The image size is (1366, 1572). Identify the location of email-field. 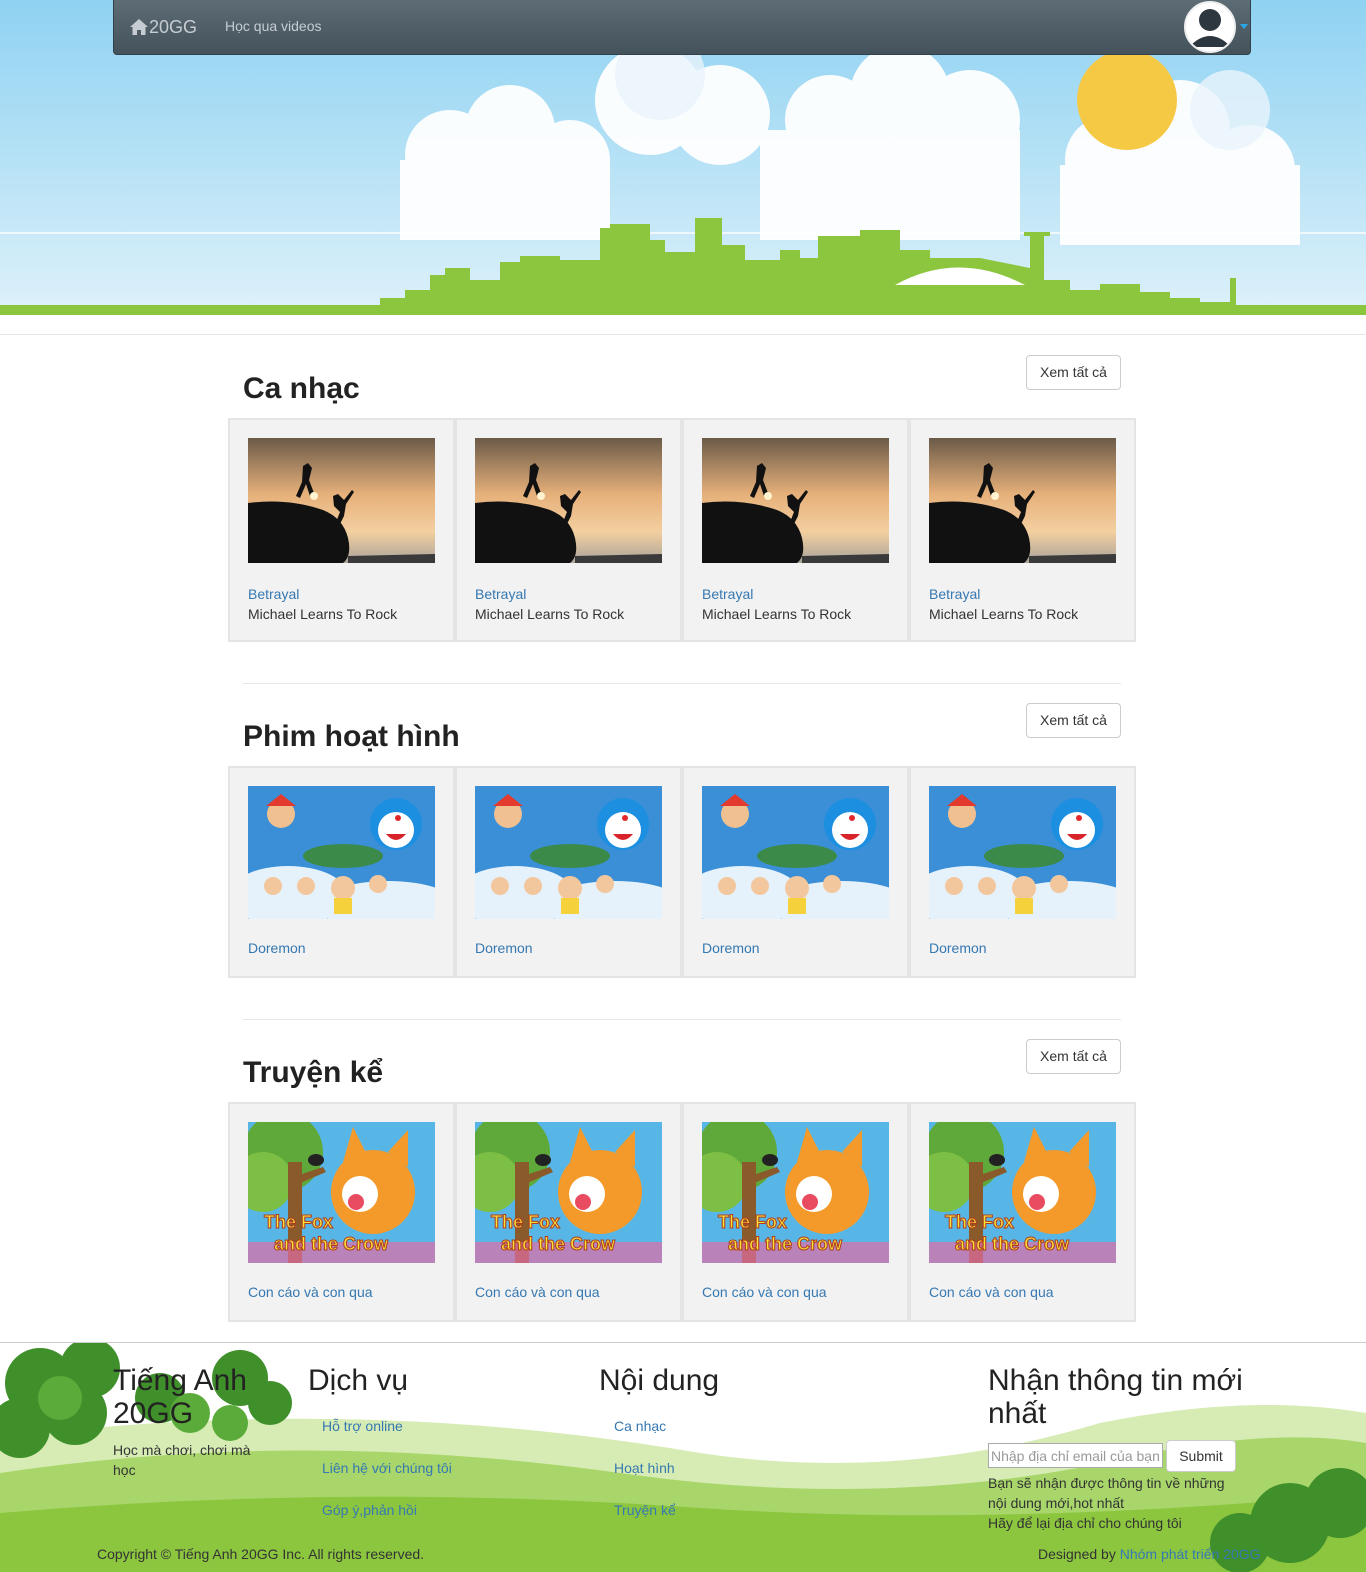
(1075, 1455).